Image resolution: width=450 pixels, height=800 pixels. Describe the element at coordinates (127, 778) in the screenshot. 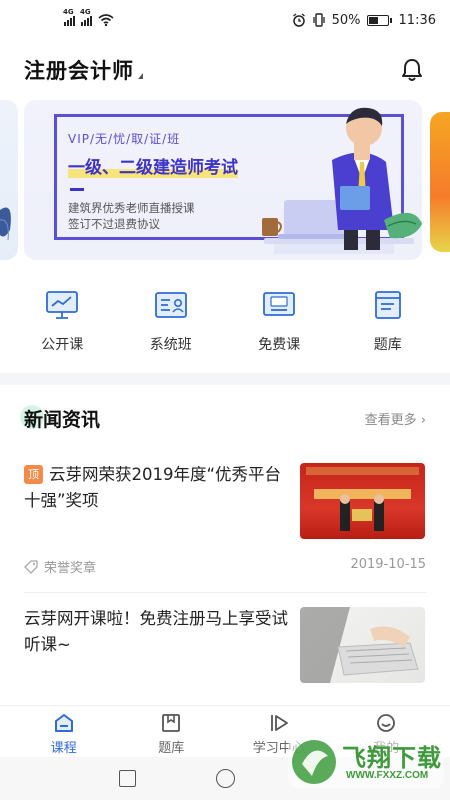

I see `recent-apps-button` at that location.